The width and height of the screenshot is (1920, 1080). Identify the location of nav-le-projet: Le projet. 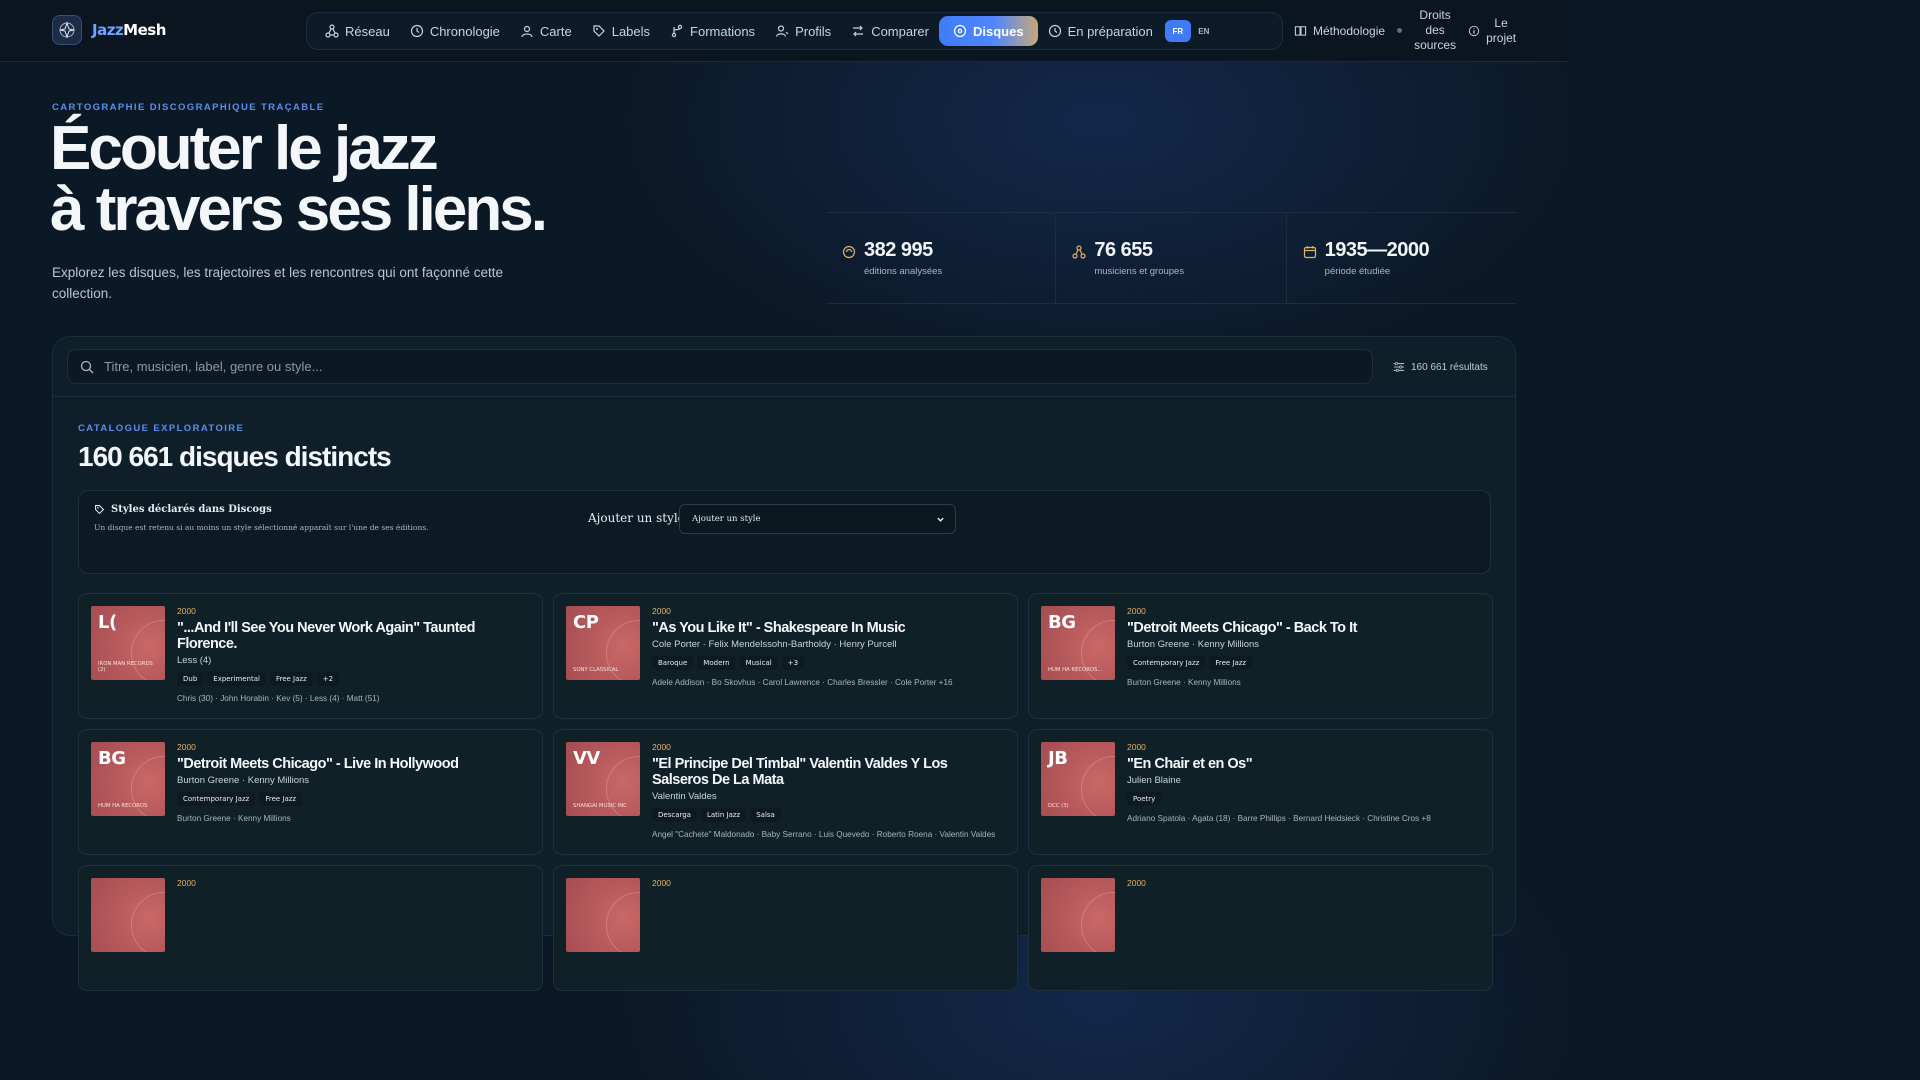
(1492, 31).